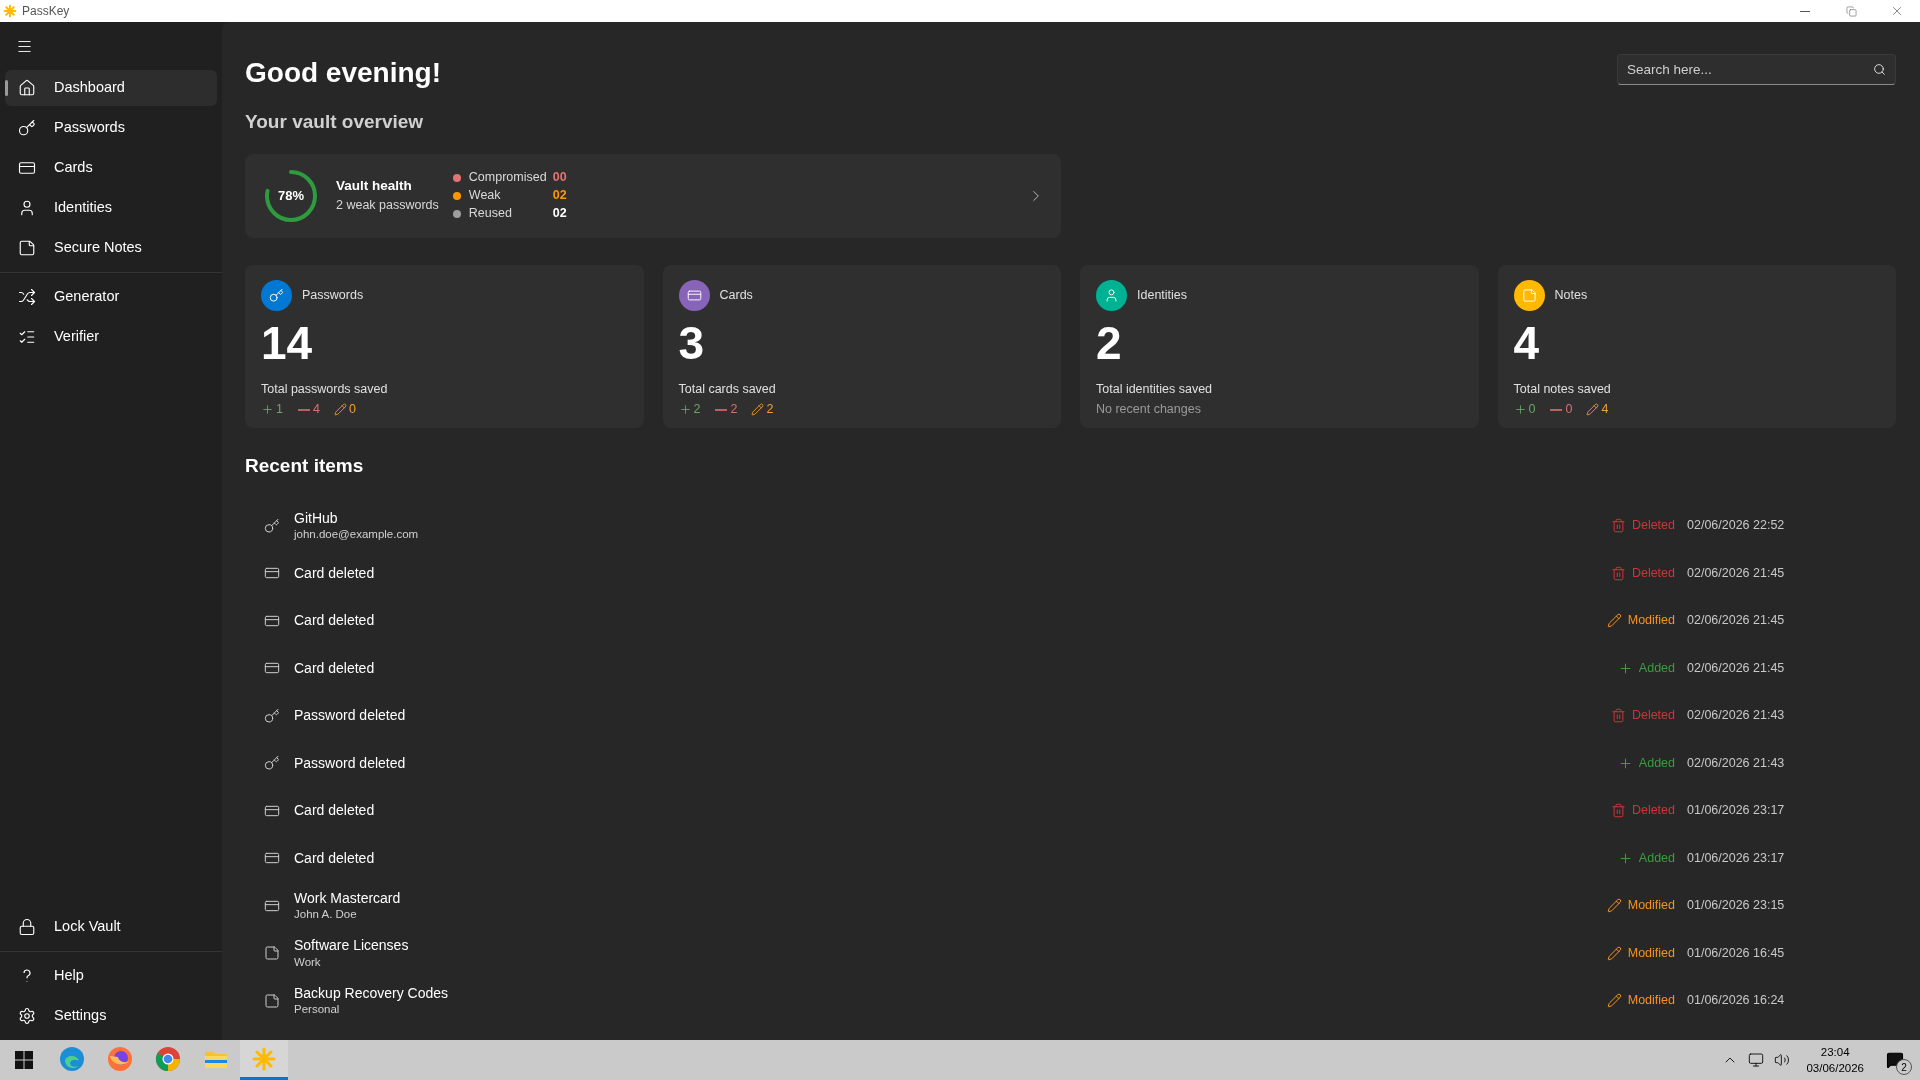  Describe the element at coordinates (1851, 11) in the screenshot. I see `restore-icon` at that location.